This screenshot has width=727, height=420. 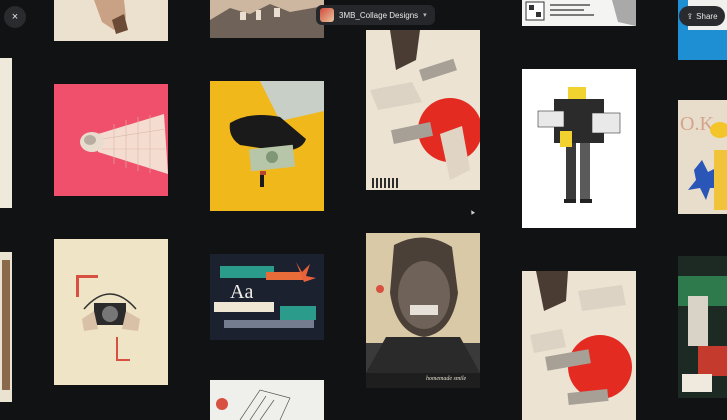 I want to click on board-selector: 3MB_Collage Designs ▾, so click(x=375, y=15).